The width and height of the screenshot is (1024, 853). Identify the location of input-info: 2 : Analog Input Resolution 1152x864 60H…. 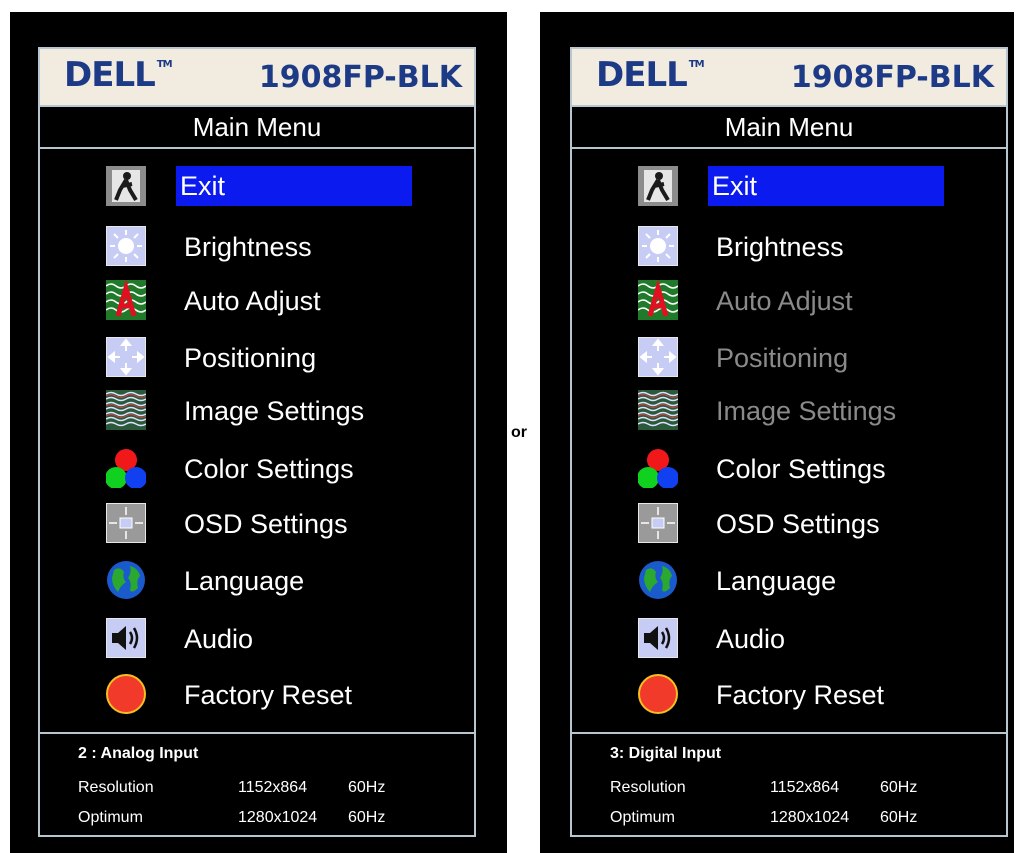
(257, 785).